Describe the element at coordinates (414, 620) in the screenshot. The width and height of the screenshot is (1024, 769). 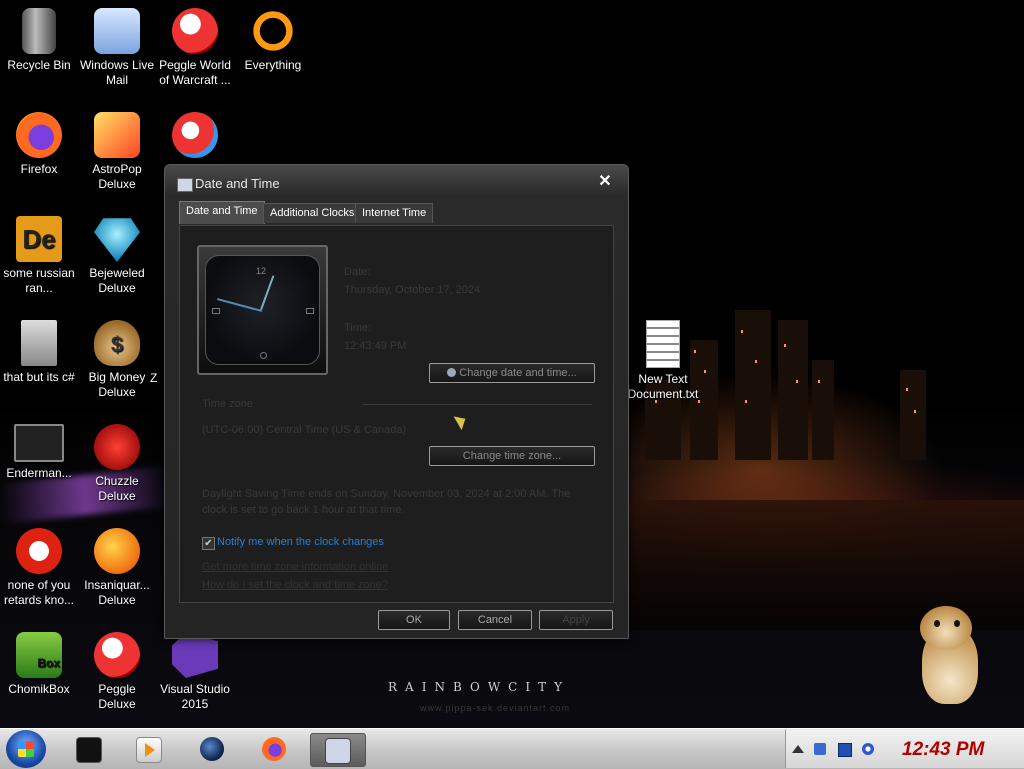
I see `ok-button: OK` at that location.